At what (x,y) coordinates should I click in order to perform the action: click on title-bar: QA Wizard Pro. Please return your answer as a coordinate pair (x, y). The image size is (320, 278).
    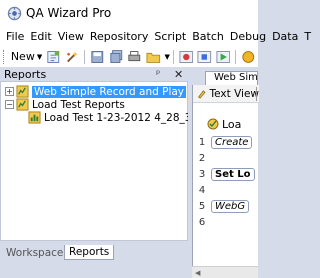
    Looking at the image, I should click on (129, 13).